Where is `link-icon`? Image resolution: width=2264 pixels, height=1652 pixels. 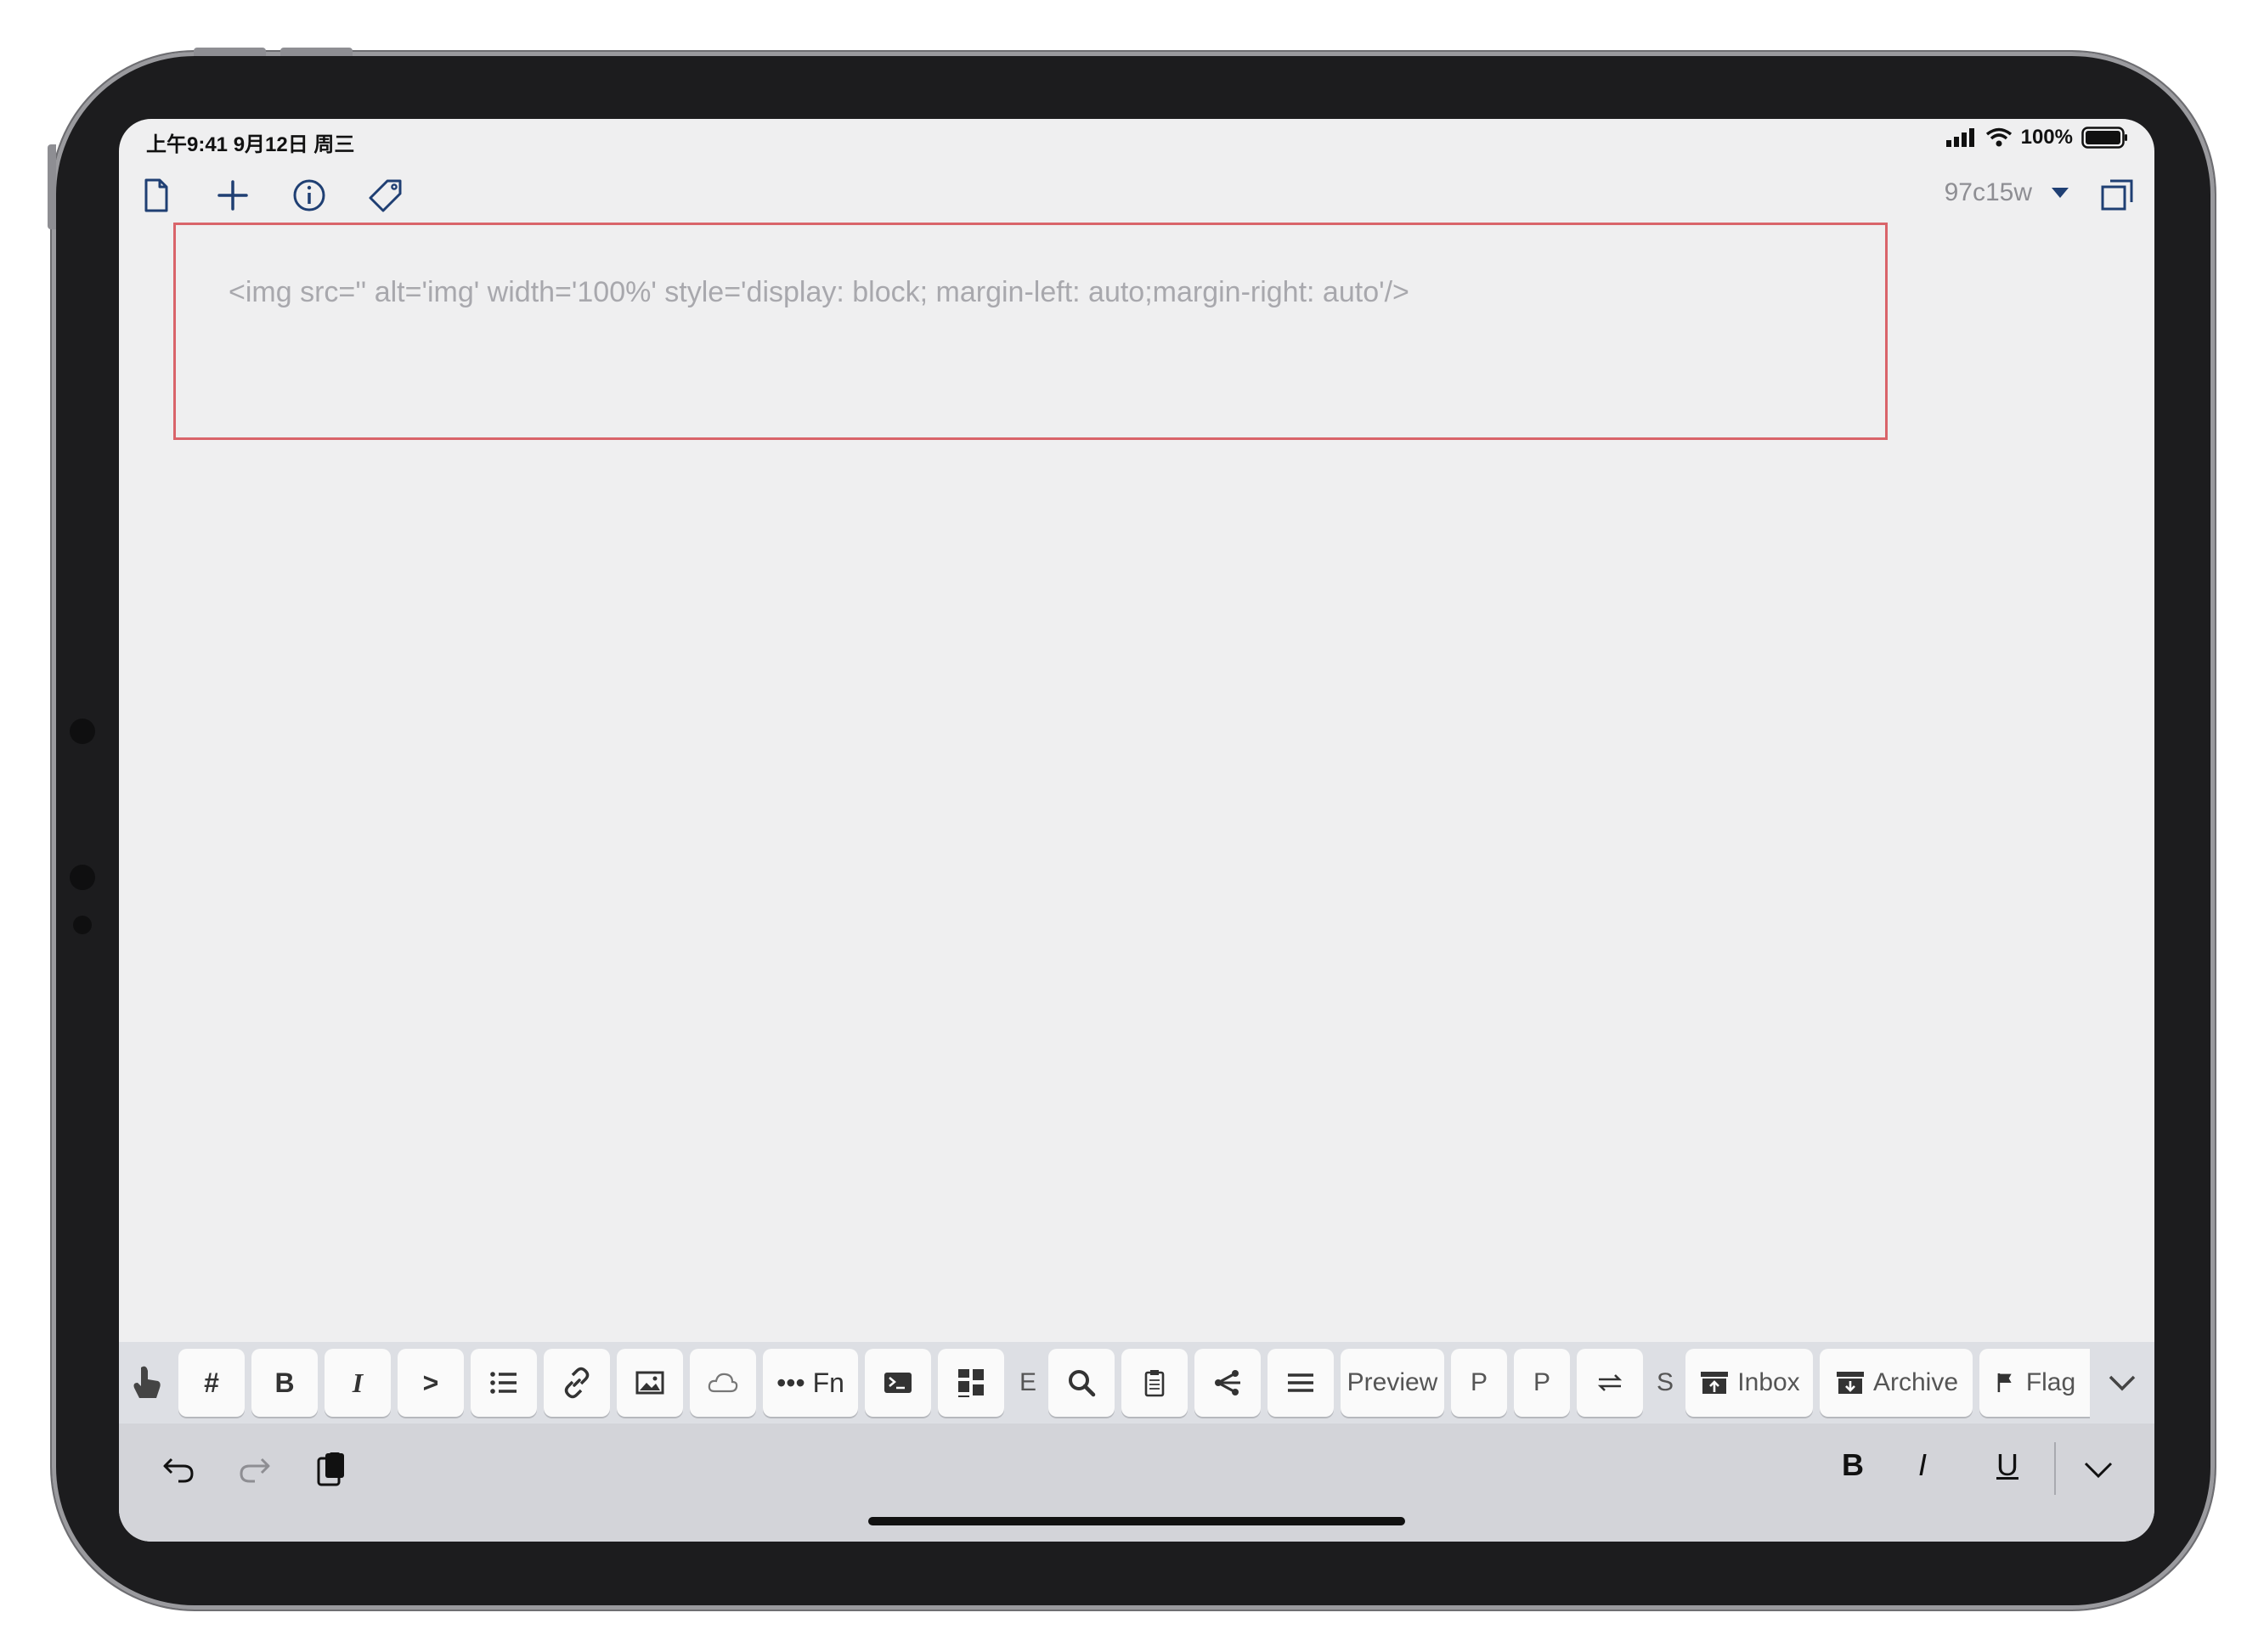
link-icon is located at coordinates (577, 1383).